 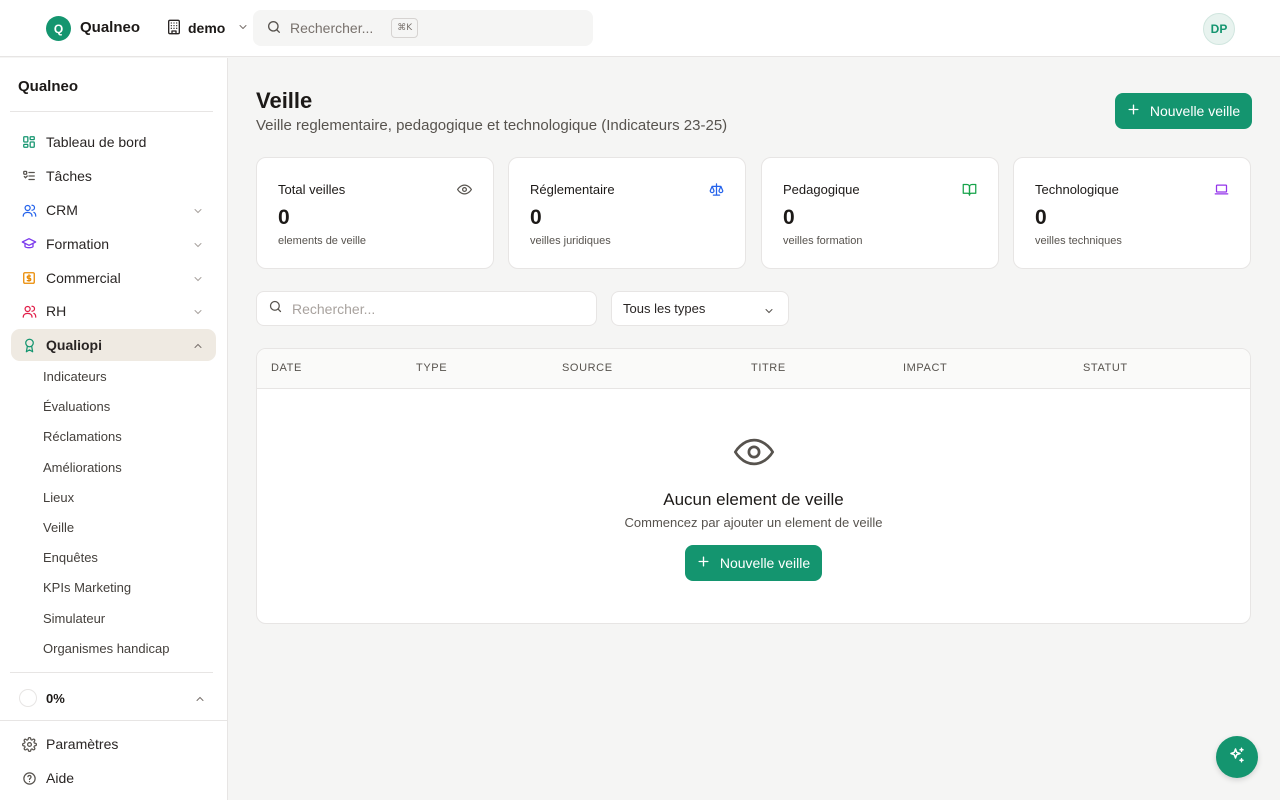 What do you see at coordinates (664, 308) in the screenshot?
I see `type-filter-value: Tous les types` at bounding box center [664, 308].